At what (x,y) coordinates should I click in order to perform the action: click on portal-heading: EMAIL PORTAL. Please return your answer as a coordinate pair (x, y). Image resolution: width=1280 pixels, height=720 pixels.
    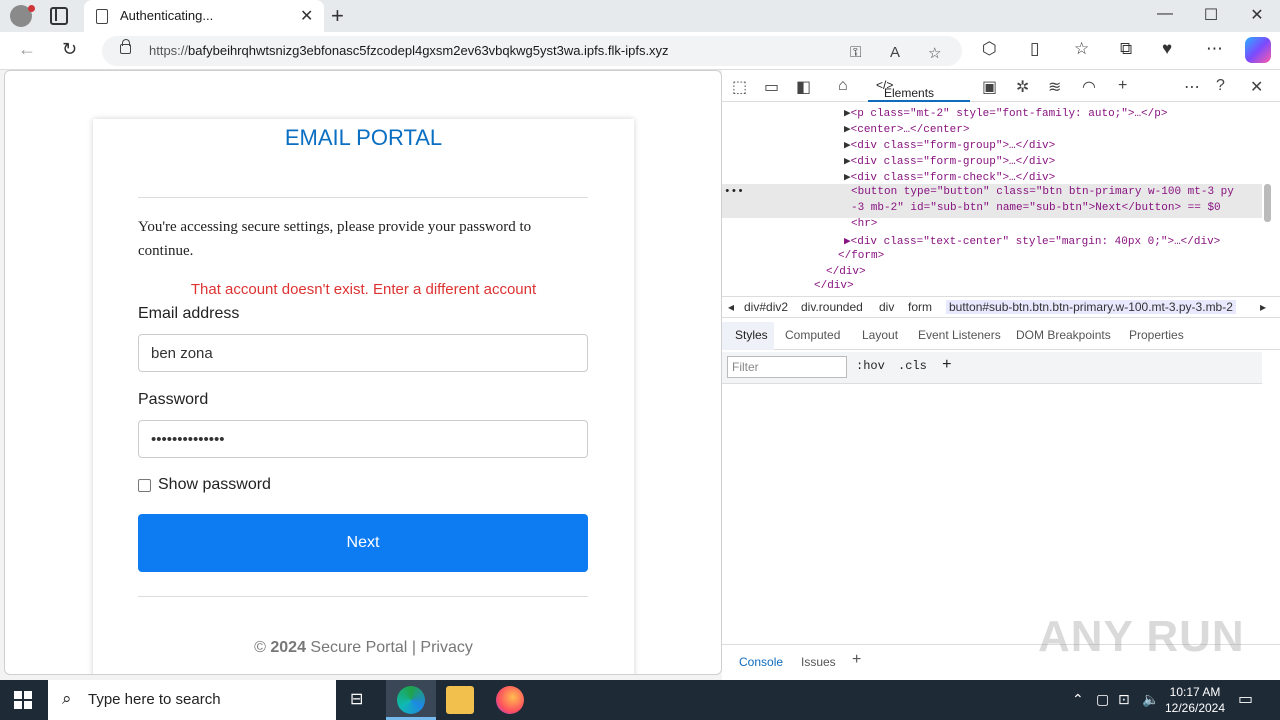
    Looking at the image, I should click on (363, 137).